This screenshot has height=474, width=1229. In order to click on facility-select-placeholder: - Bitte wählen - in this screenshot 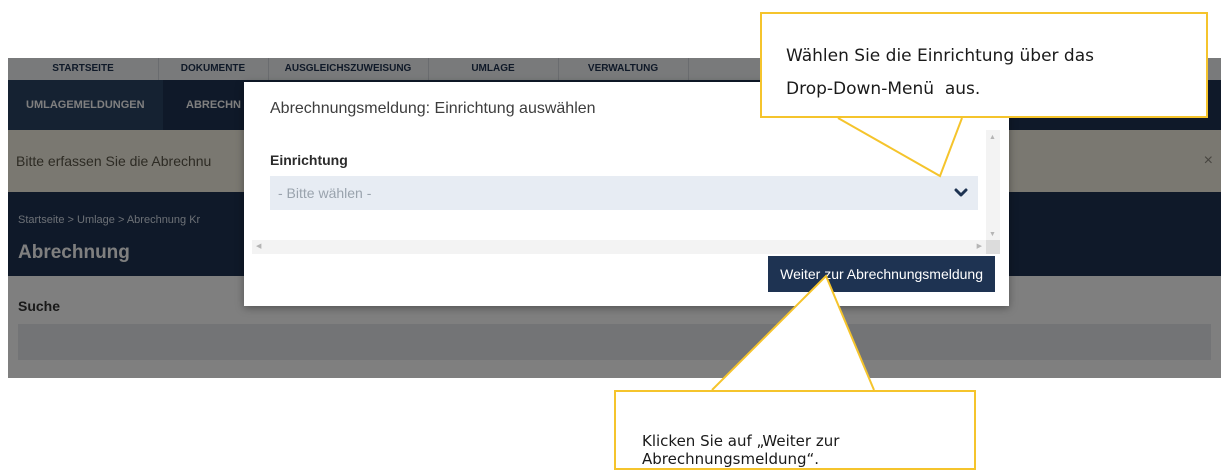, I will do `click(325, 193)`.